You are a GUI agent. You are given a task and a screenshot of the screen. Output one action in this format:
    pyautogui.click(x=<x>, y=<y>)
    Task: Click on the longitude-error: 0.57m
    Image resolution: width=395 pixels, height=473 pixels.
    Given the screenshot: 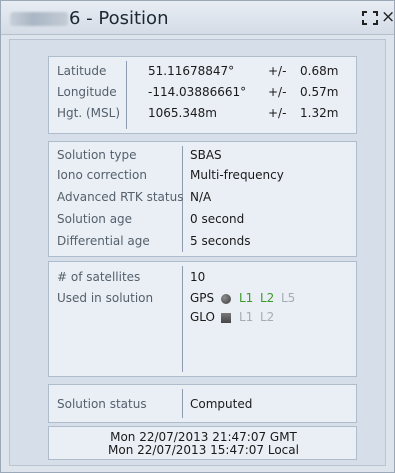 What is the action you would take?
    pyautogui.click(x=319, y=92)
    